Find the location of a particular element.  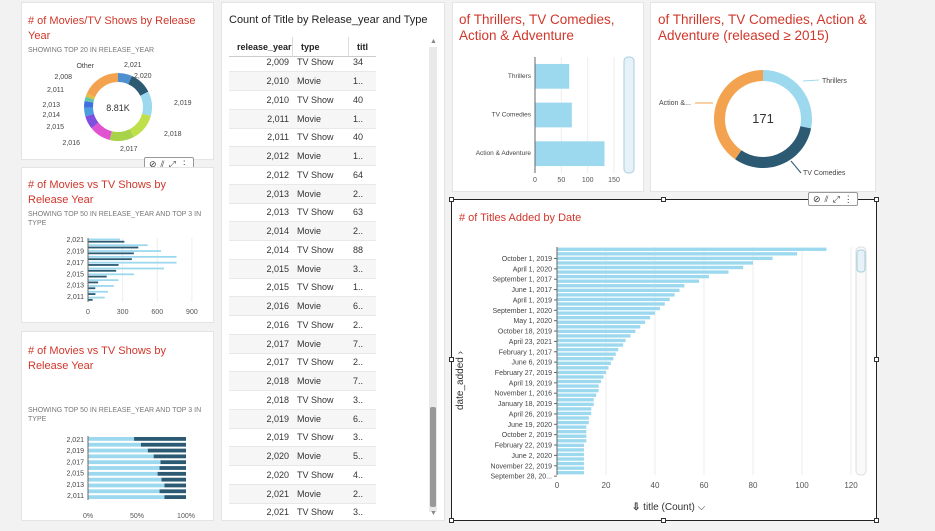

table-row: 2,014 Movie 2.. is located at coordinates (302, 231).